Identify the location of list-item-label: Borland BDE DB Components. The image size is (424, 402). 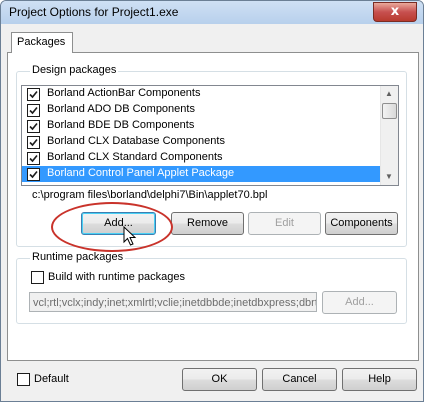
(121, 125).